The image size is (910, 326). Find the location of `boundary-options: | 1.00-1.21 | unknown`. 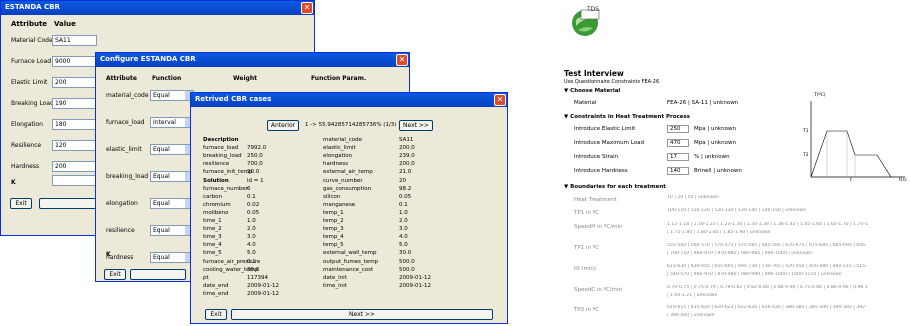

boundary-options: | 1.00-1.21 | unknown is located at coordinates (787, 295).